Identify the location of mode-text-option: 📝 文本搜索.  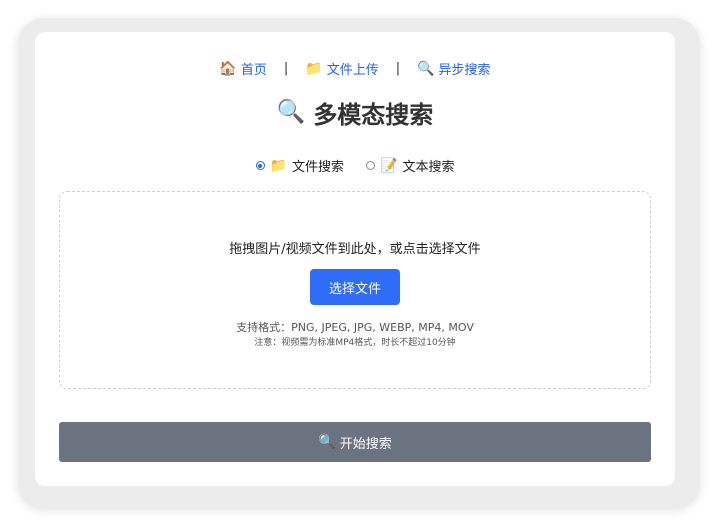
(410, 165).